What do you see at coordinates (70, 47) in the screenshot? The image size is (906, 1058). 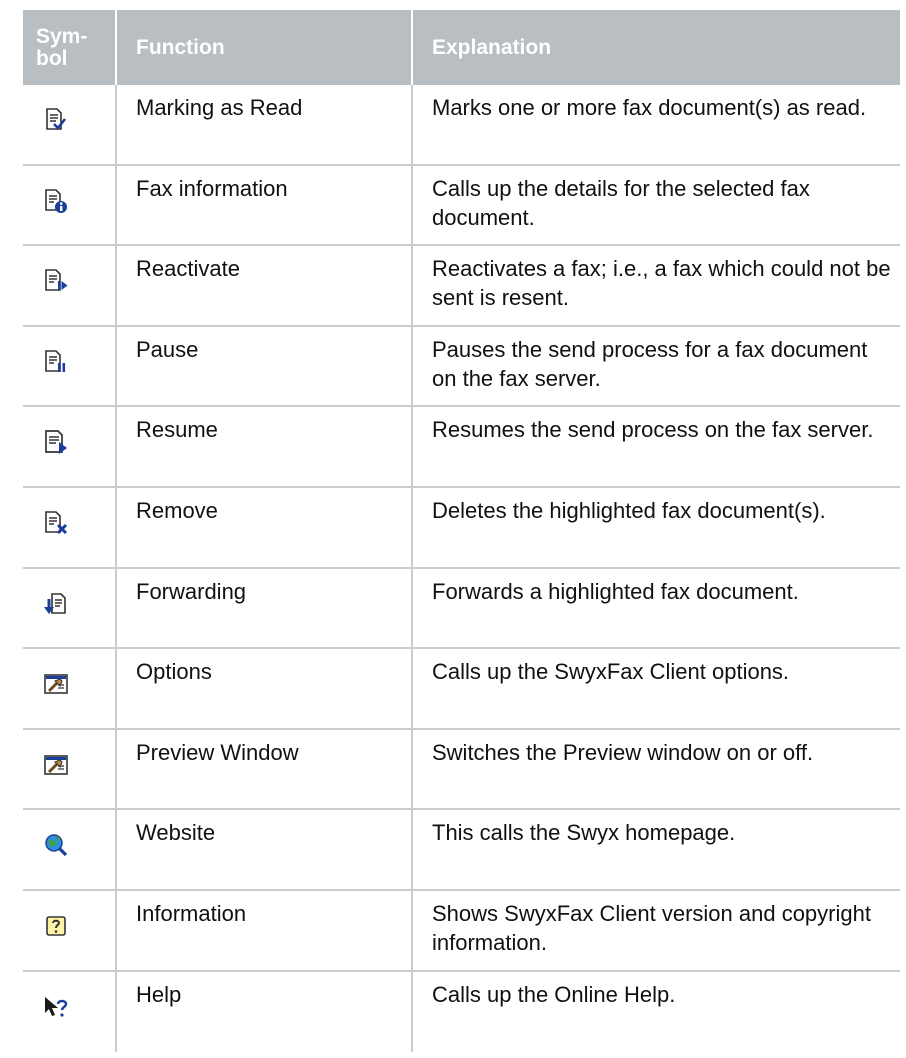 I see `header-symbol: Sym- bol` at bounding box center [70, 47].